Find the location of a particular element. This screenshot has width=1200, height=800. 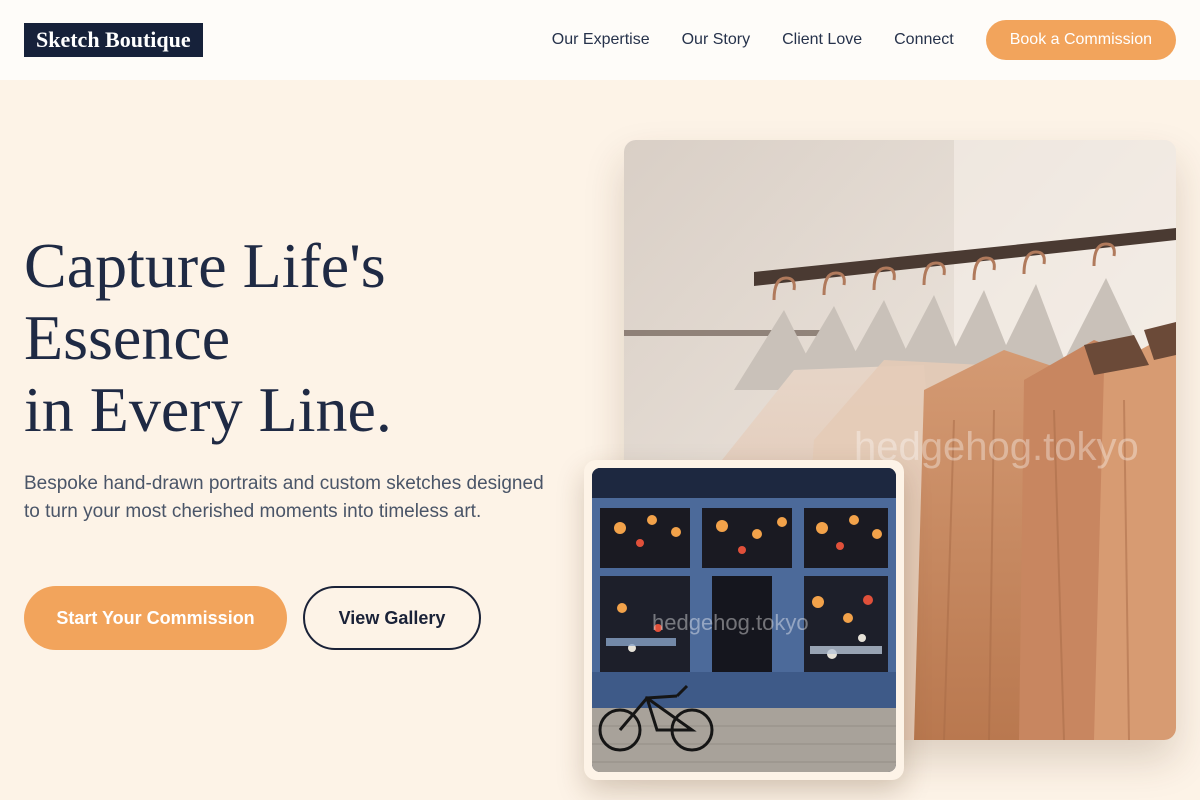

inset-photo-watermark: hedgehog.tokyo is located at coordinates (730, 622).